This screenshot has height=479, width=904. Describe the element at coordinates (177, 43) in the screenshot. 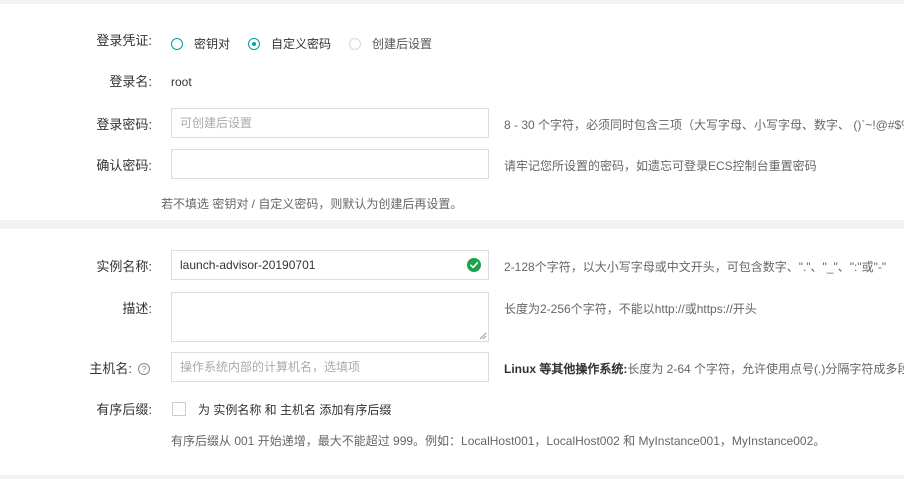

I see `radio-keypair-circle` at that location.